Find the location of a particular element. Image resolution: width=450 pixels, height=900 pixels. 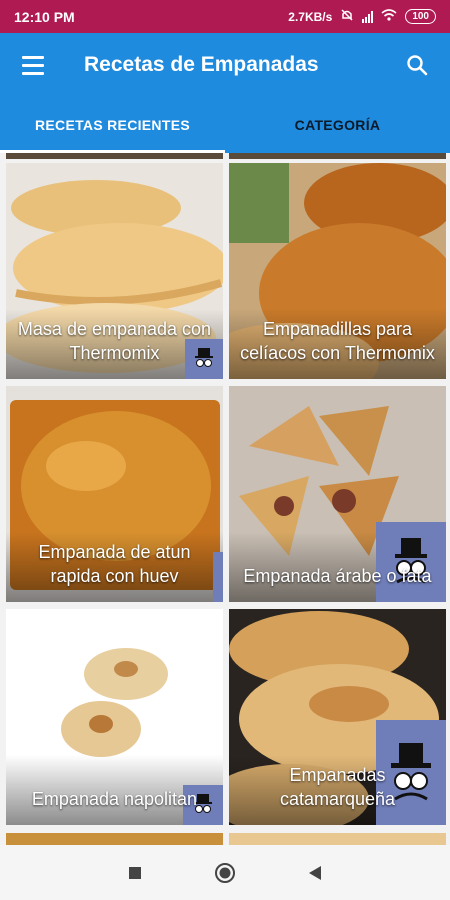

back-triangle-icon is located at coordinates (315, 873).